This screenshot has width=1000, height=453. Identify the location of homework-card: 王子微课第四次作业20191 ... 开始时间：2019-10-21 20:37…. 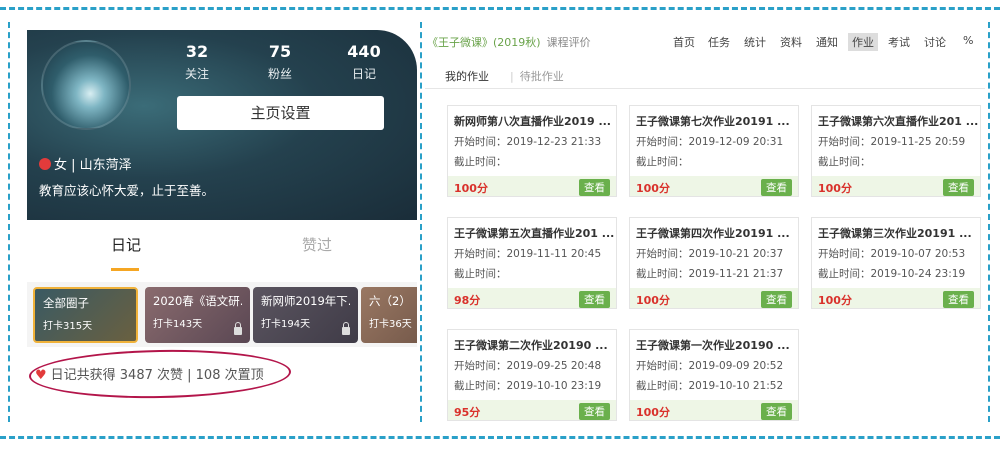
(714, 263).